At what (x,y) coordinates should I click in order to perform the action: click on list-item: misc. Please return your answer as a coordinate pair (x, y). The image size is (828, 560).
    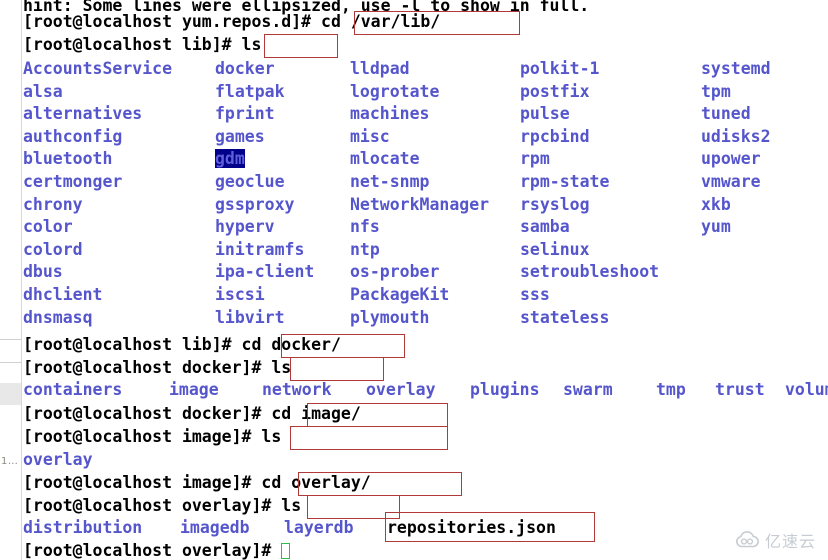
    Looking at the image, I should click on (419, 137).